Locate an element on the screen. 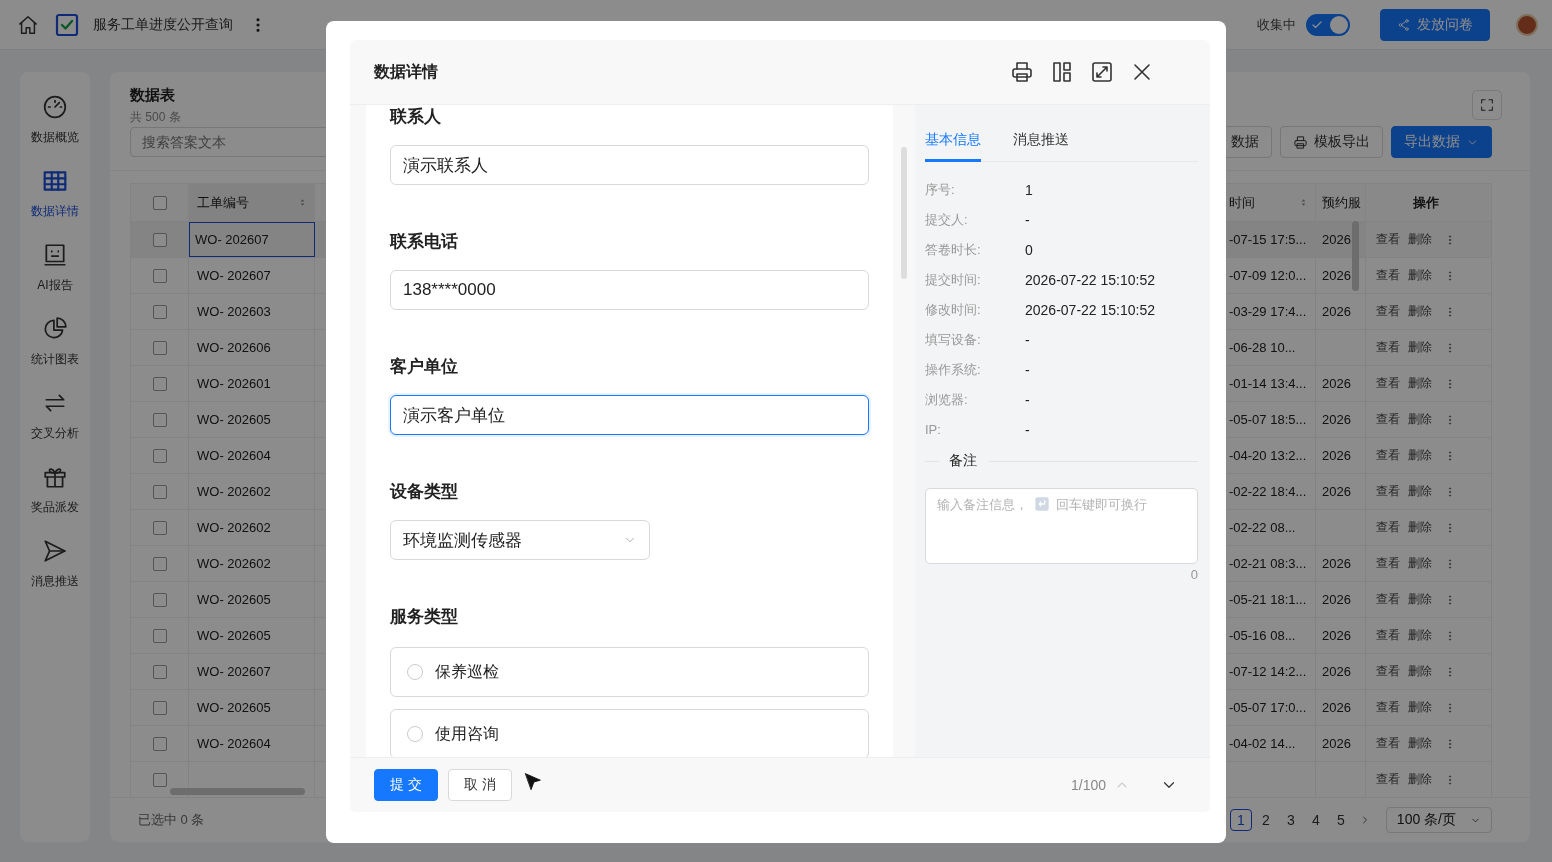 This screenshot has height=862, width=1552. table-cell: WO- 202605 is located at coordinates (252, 635).